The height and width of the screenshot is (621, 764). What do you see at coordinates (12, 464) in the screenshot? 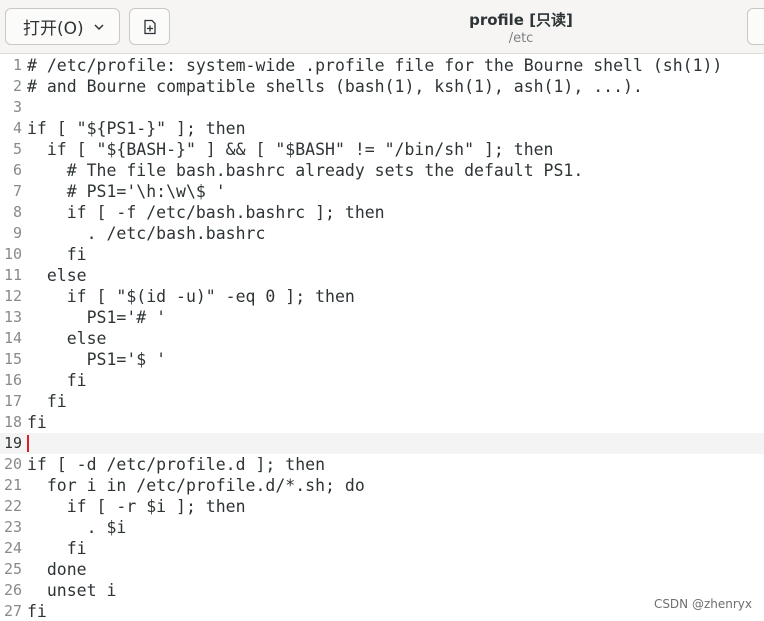
I see `line-number: 20` at bounding box center [12, 464].